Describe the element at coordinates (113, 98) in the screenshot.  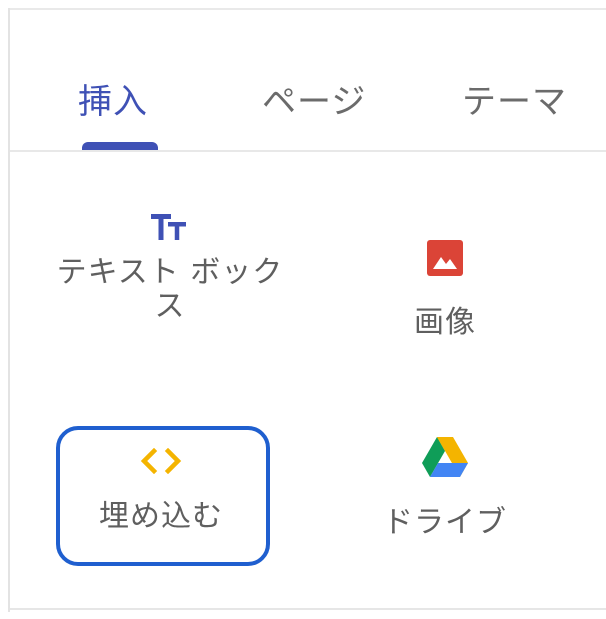
I see `tab-insert: 挿入` at that location.